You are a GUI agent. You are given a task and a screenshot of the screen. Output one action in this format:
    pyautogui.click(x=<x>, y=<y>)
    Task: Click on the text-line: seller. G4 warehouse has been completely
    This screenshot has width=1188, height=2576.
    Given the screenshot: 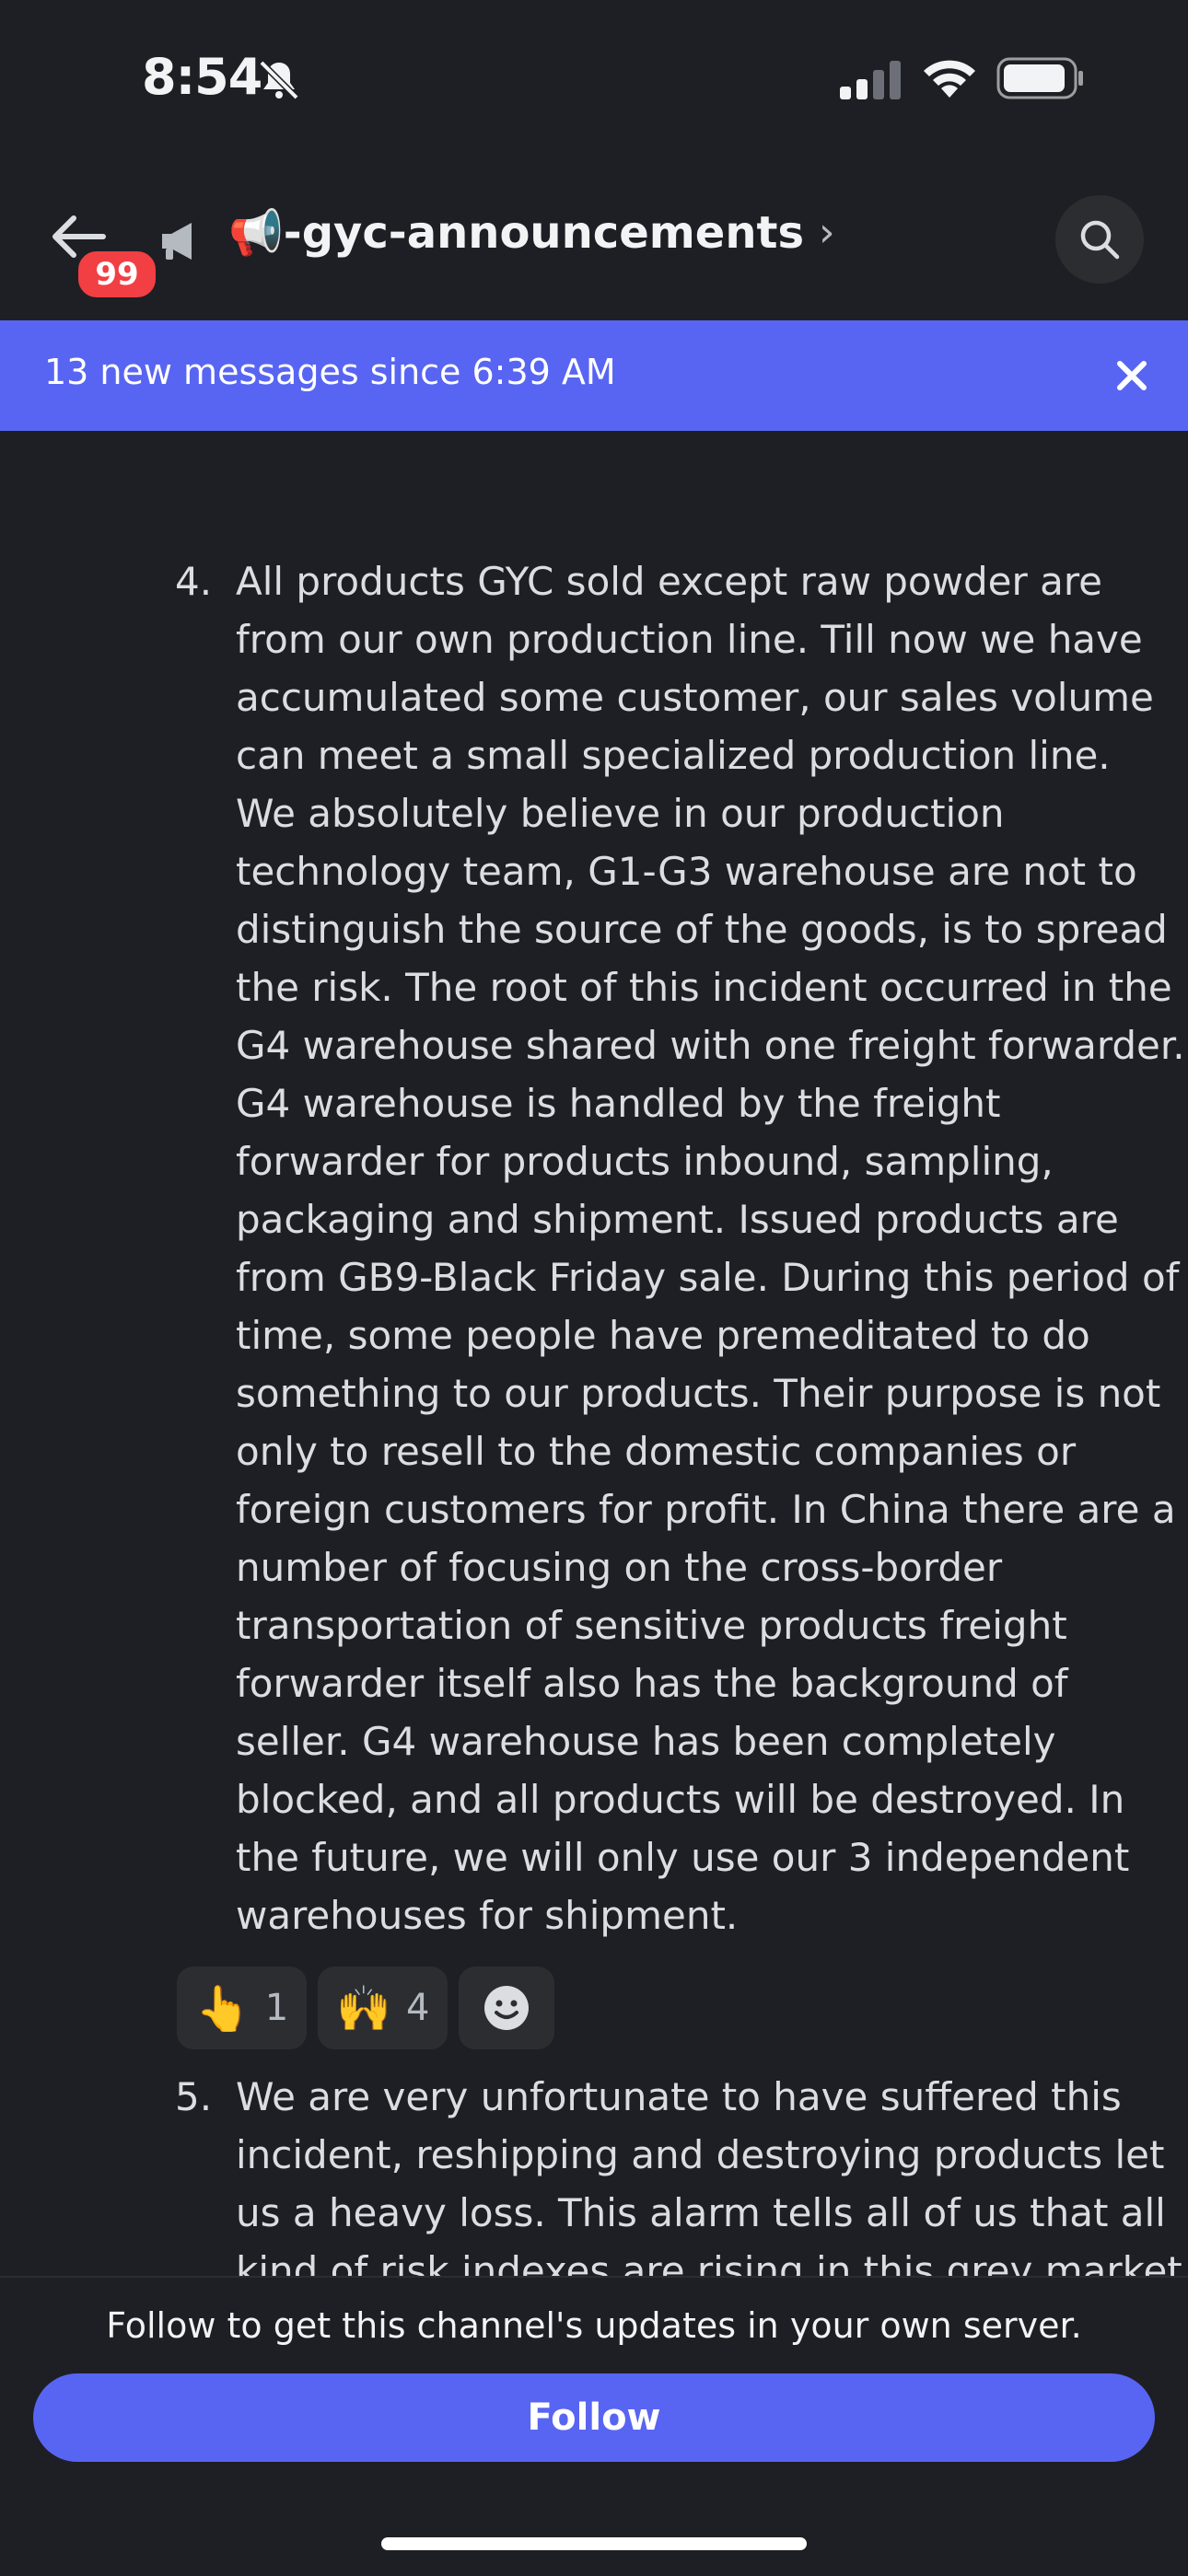 What is the action you would take?
    pyautogui.click(x=646, y=1741)
    